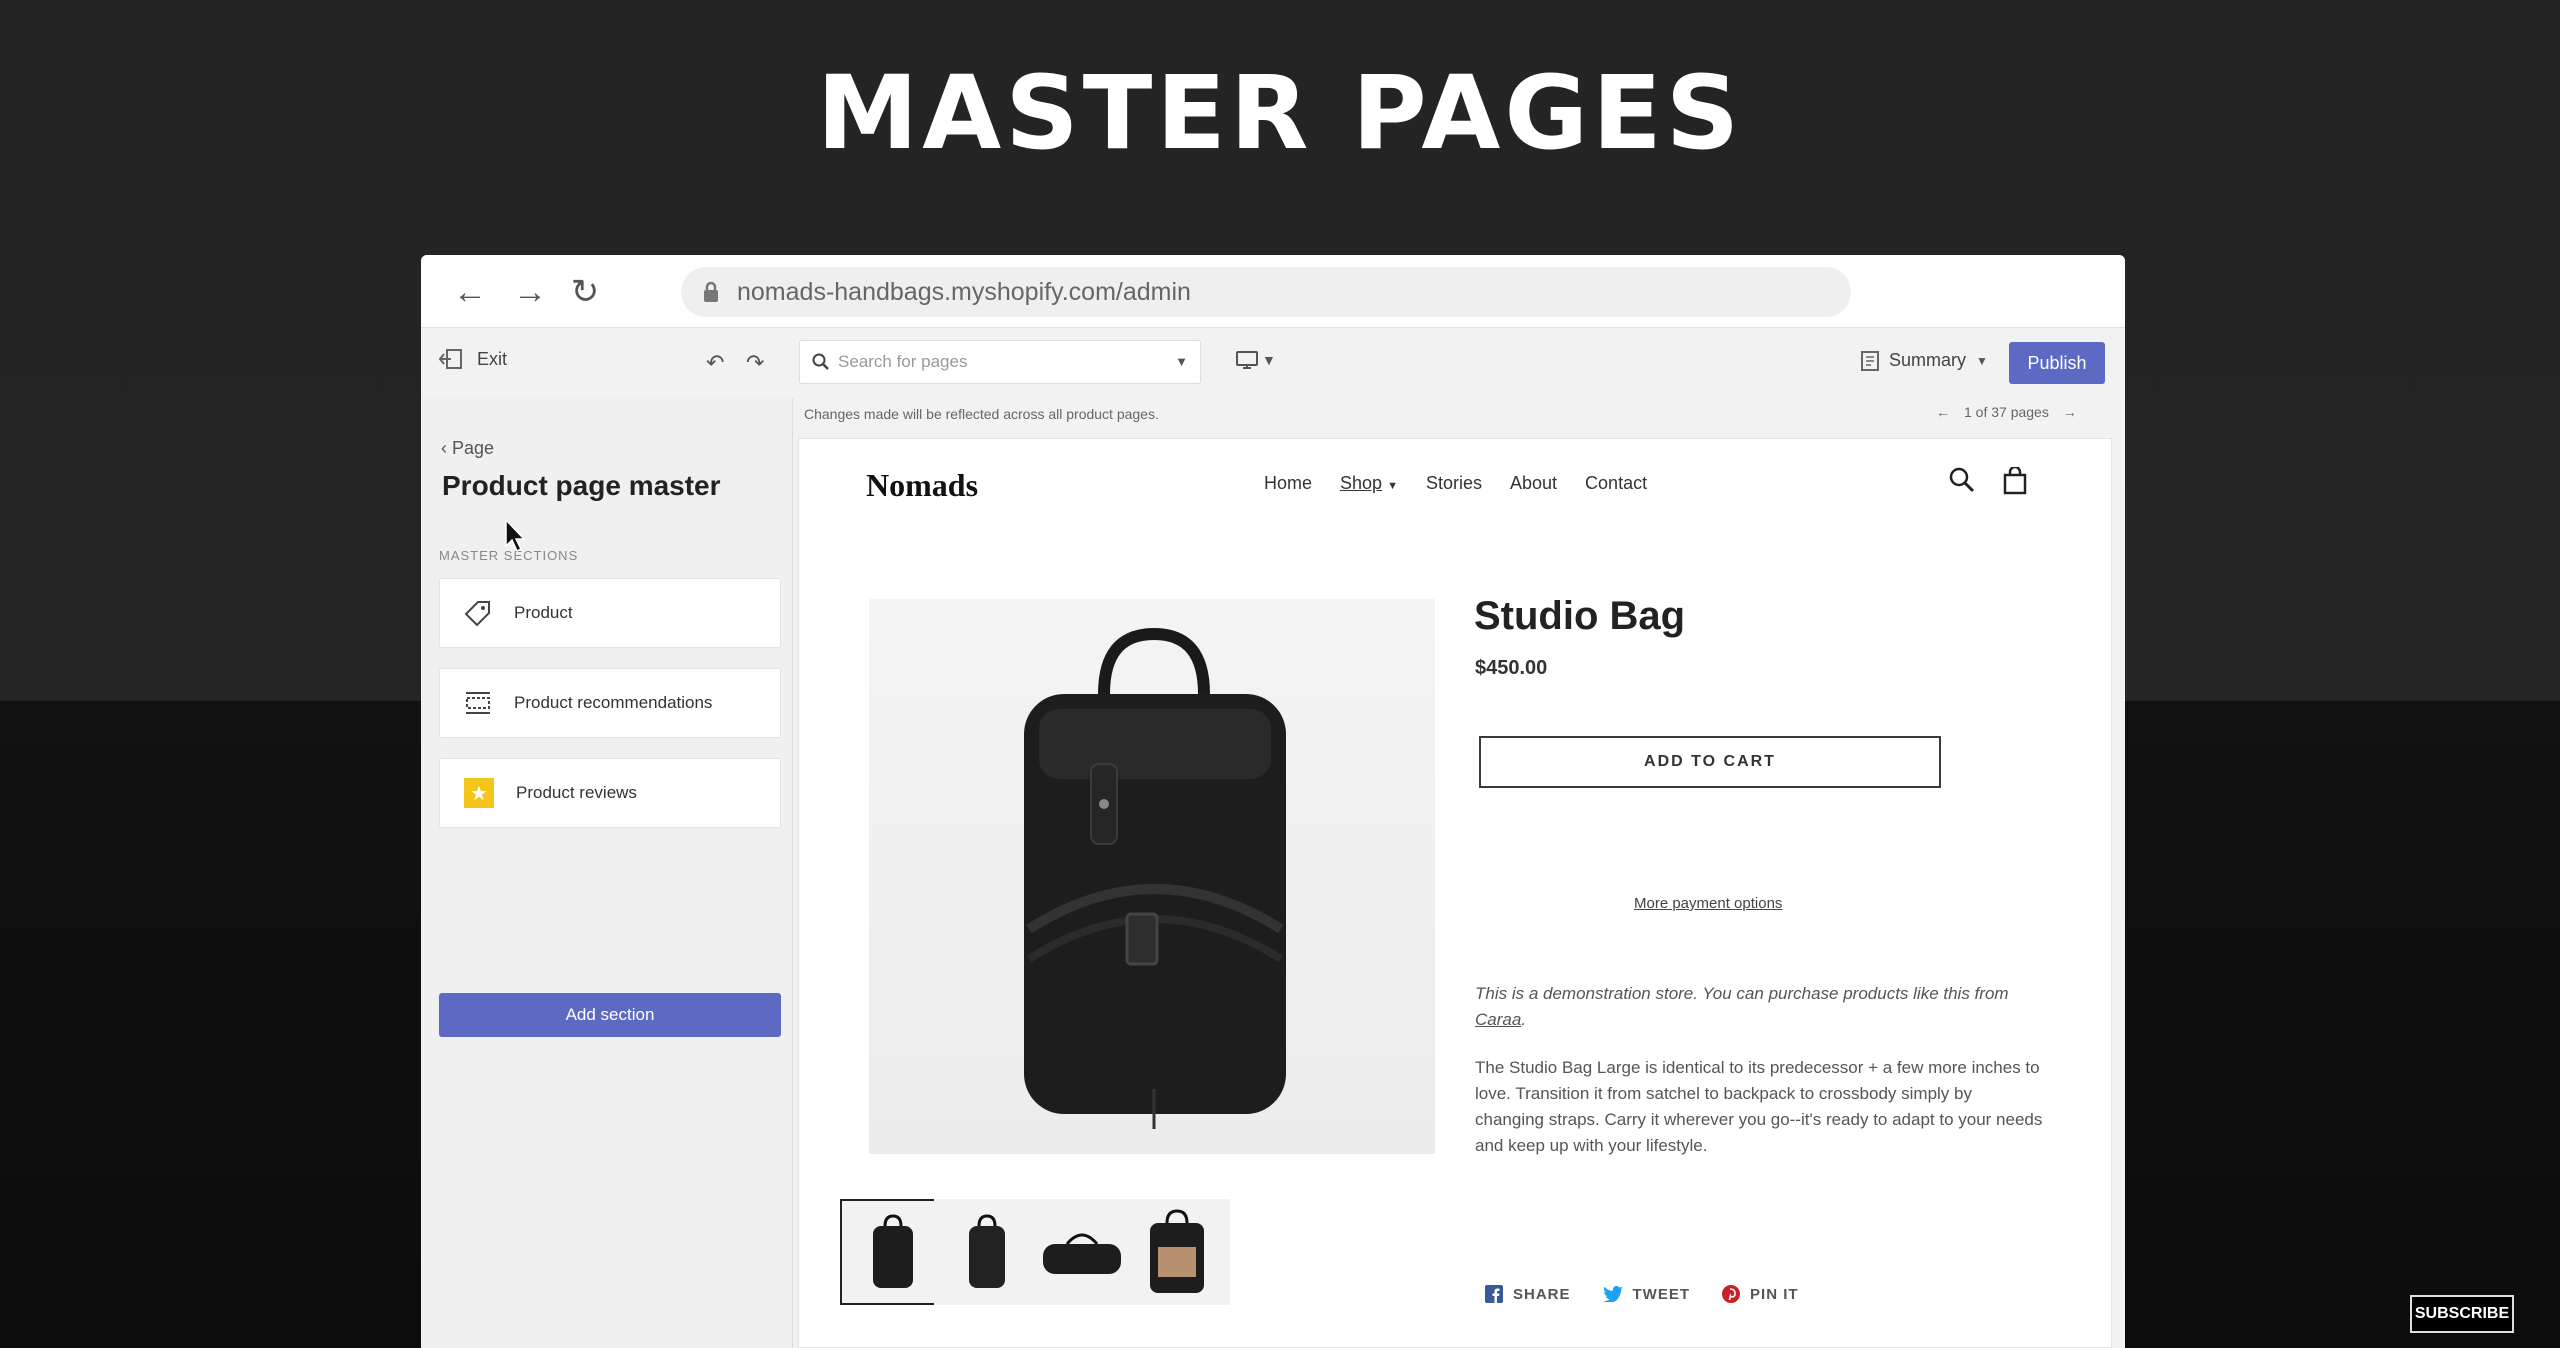  I want to click on backpack-image, so click(1155, 878).